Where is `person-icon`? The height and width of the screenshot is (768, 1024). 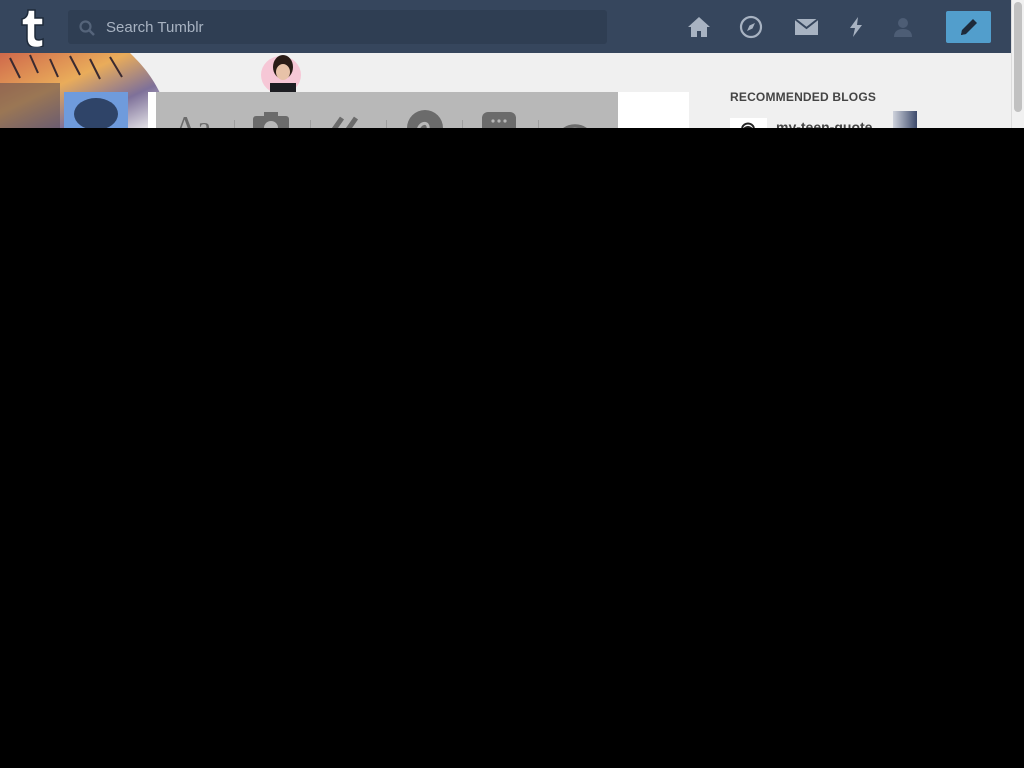
person-icon is located at coordinates (903, 27).